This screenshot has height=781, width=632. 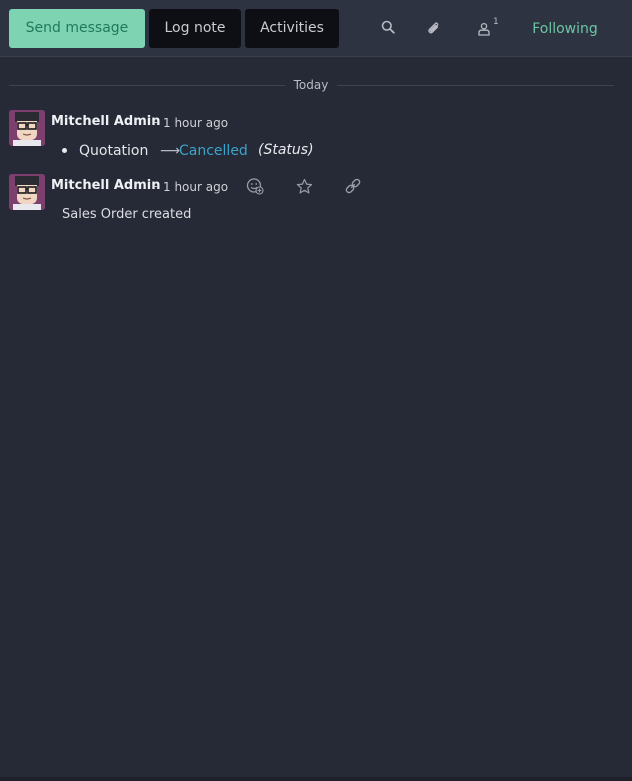 I want to click on search-icon, so click(x=388, y=27).